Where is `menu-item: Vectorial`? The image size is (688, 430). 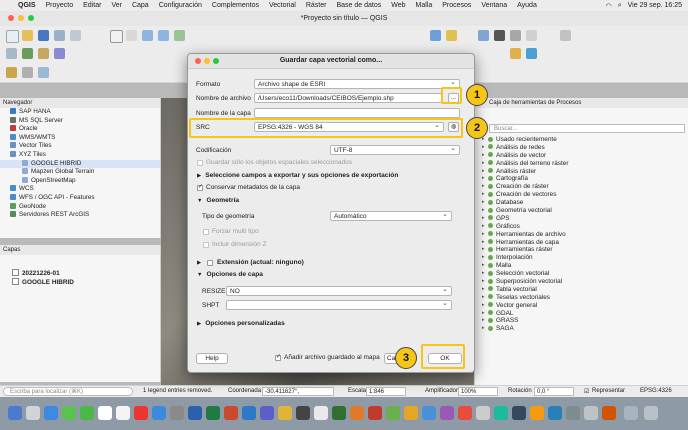 menu-item: Vectorial is located at coordinates (282, 5).